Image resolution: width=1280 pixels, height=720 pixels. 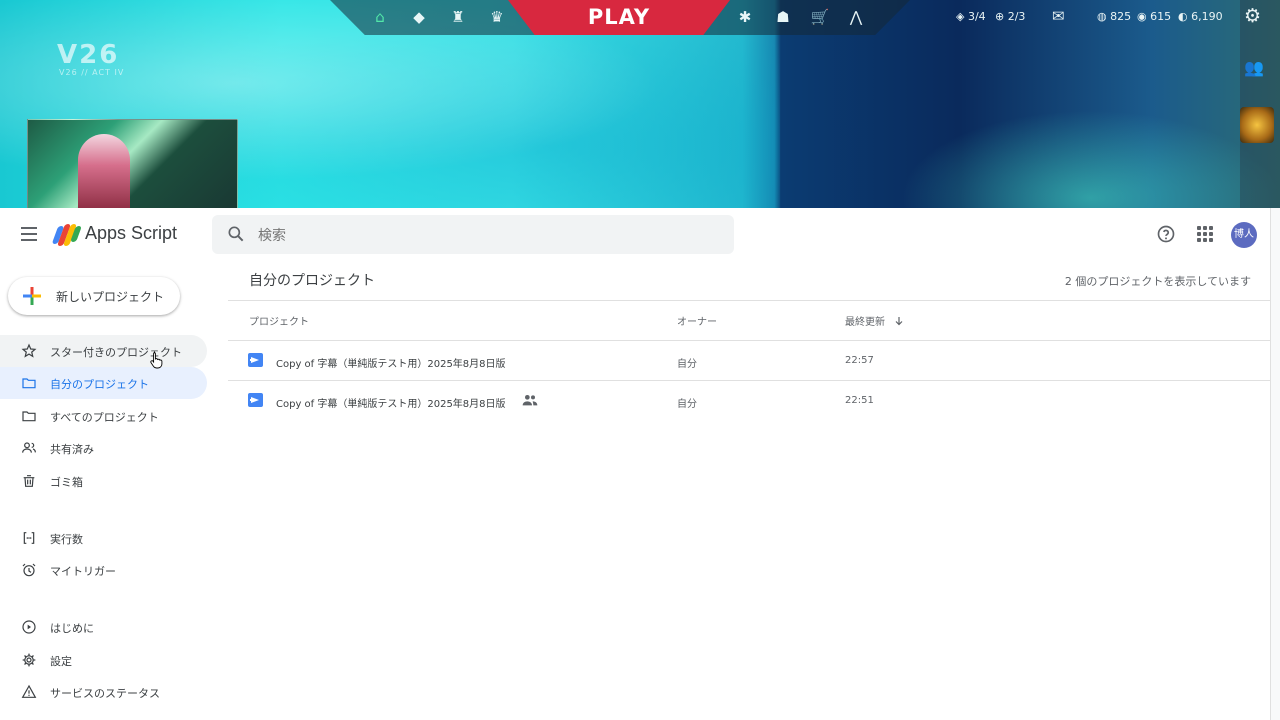 What do you see at coordinates (749, 401) in the screenshot?
I see `table-row: Copy of 字幕（単純版テスト用）2025年8月8日版 自分 22:51` at bounding box center [749, 401].